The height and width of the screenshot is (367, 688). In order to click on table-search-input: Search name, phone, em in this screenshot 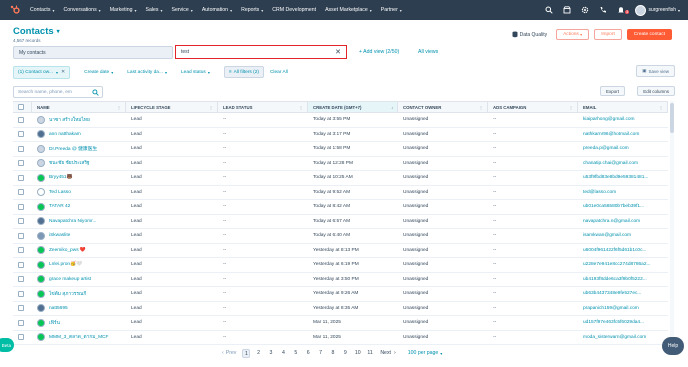, I will do `click(58, 92)`.